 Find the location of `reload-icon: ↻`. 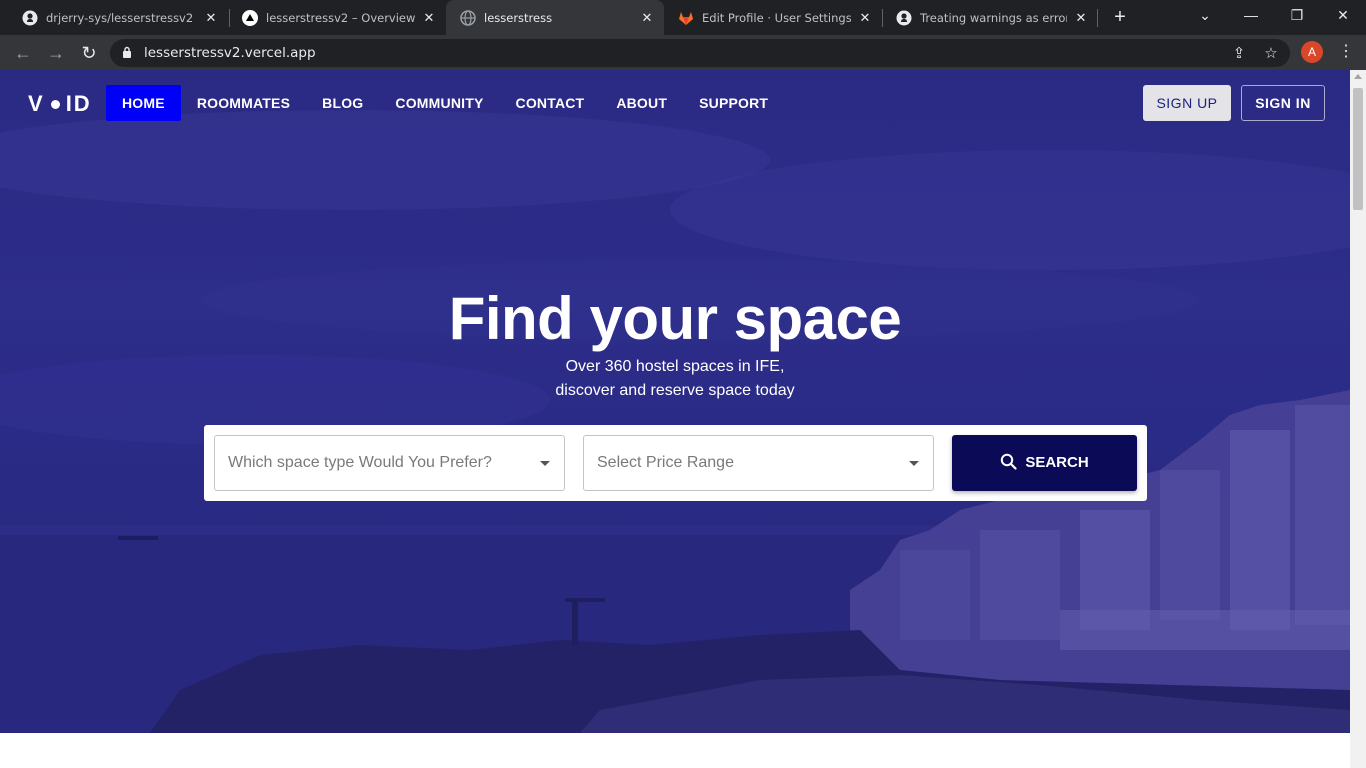

reload-icon: ↻ is located at coordinates (89, 53).